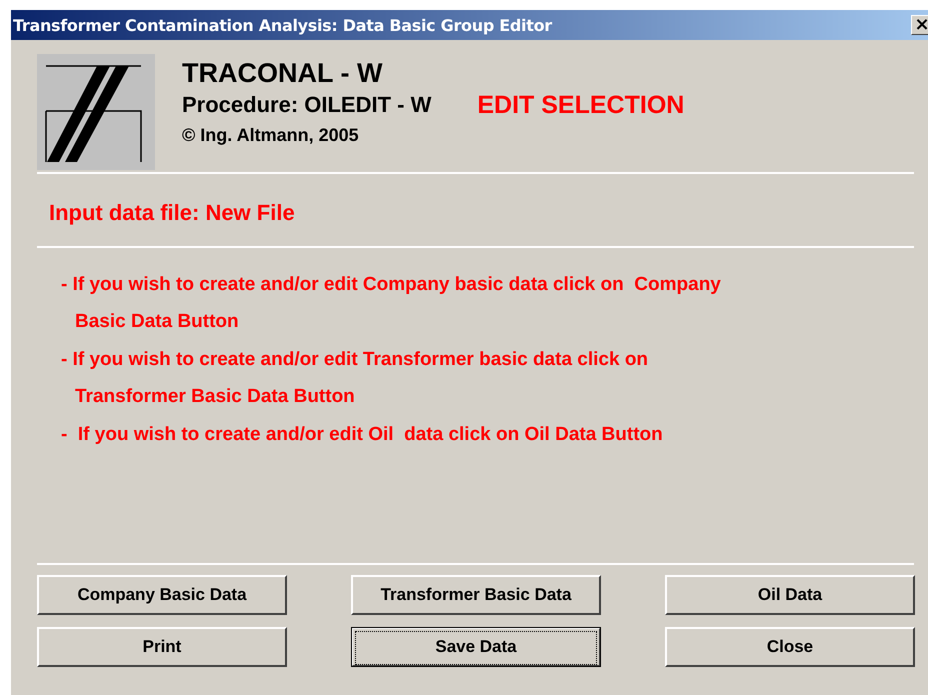  Describe the element at coordinates (790, 647) in the screenshot. I see `dialog-button: Close` at that location.